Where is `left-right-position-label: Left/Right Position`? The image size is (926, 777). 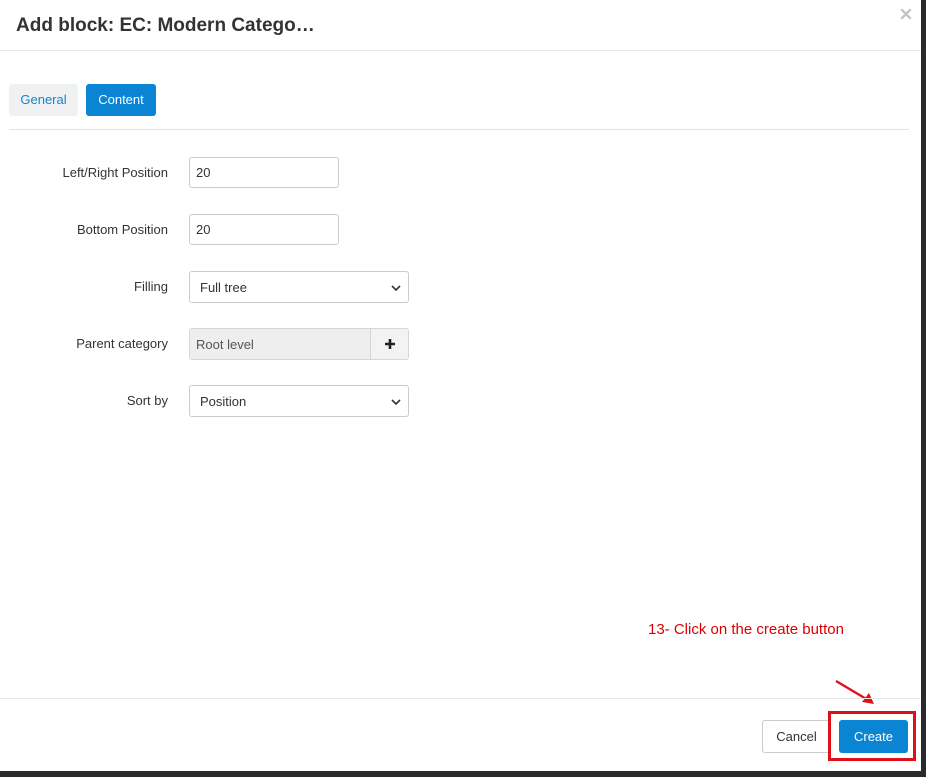 left-right-position-label: Left/Right Position is located at coordinates (115, 172).